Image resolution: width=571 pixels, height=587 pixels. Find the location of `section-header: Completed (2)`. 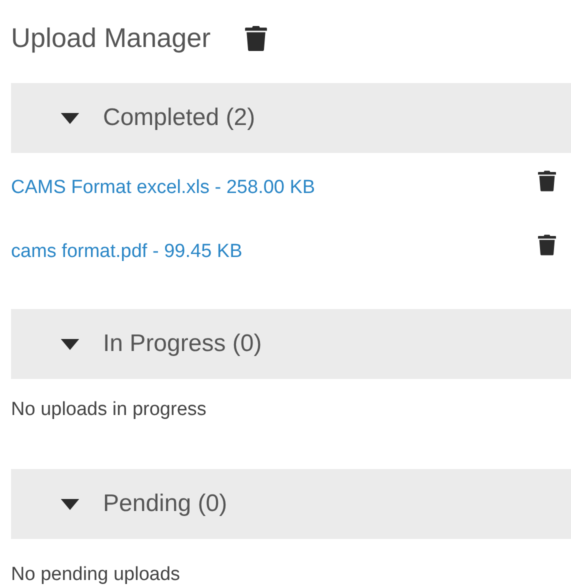

section-header: Completed (2) is located at coordinates (291, 118).